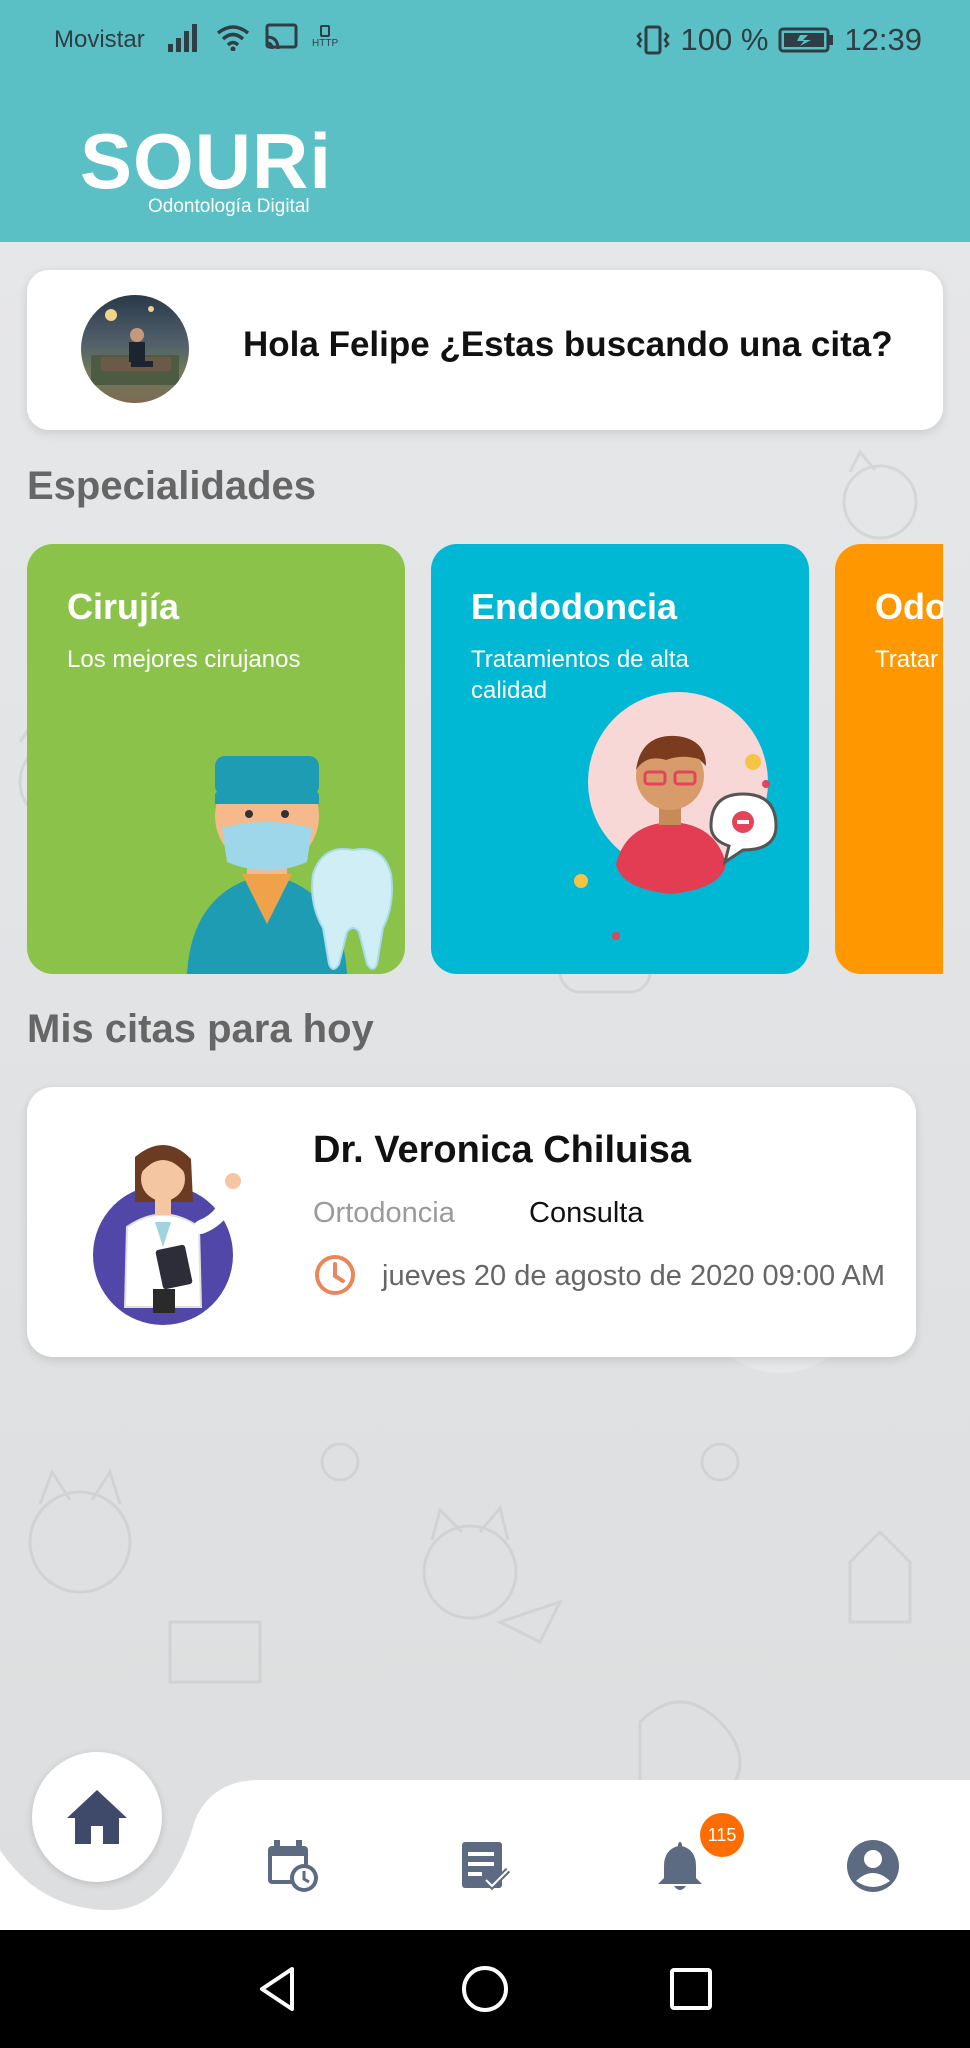 The width and height of the screenshot is (970, 2048). Describe the element at coordinates (200, 1029) in the screenshot. I see `appointments-title: Mis citas para hoy` at that location.